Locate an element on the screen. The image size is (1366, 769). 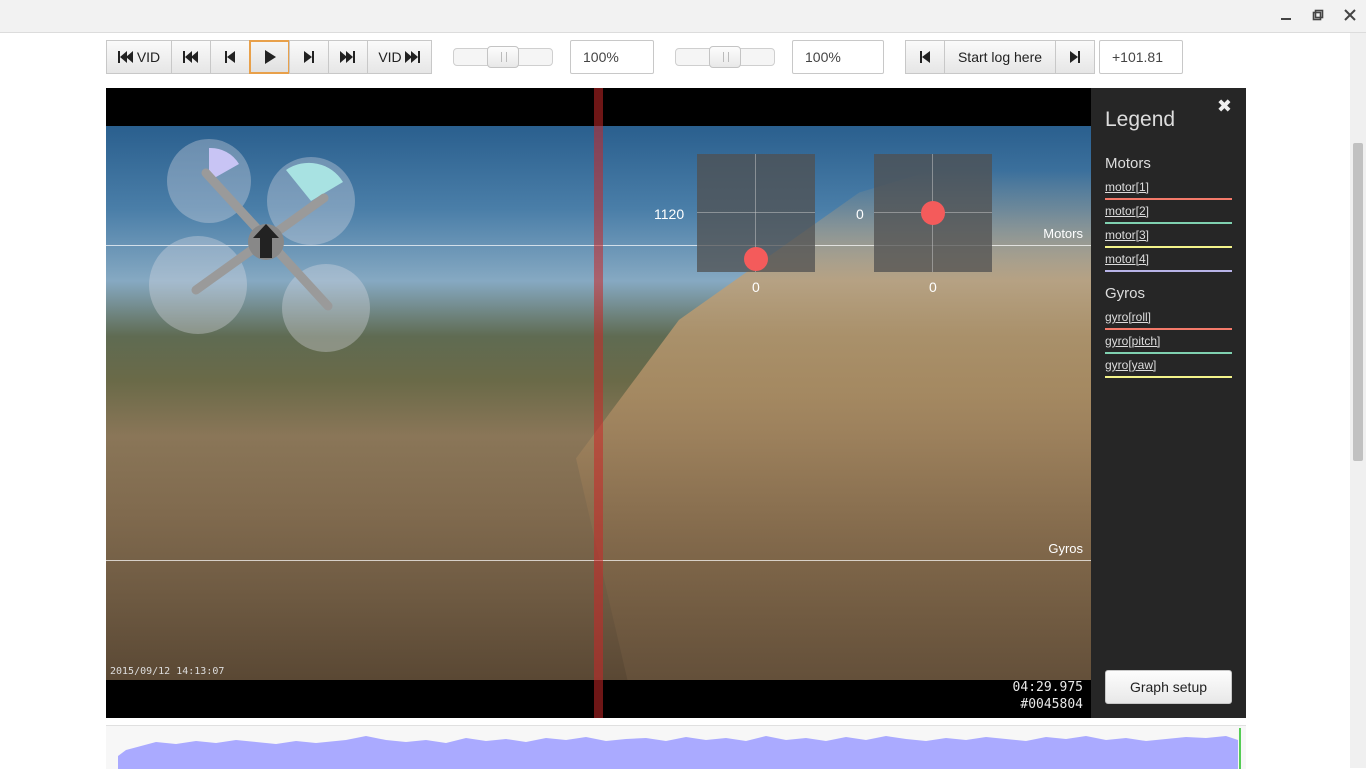
vid-end-label: VID is located at coordinates (390, 57).